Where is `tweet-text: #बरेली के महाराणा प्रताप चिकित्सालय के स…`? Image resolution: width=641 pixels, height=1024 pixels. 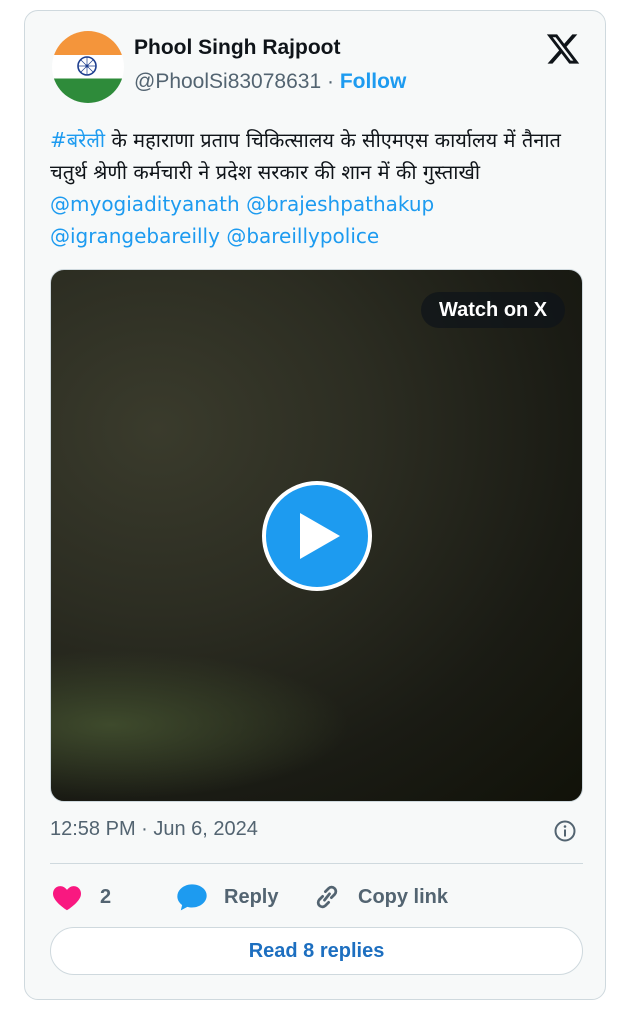
tweet-text: #बरेली के महाराणा प्रताप चिकित्सालय के स… is located at coordinates (320, 188).